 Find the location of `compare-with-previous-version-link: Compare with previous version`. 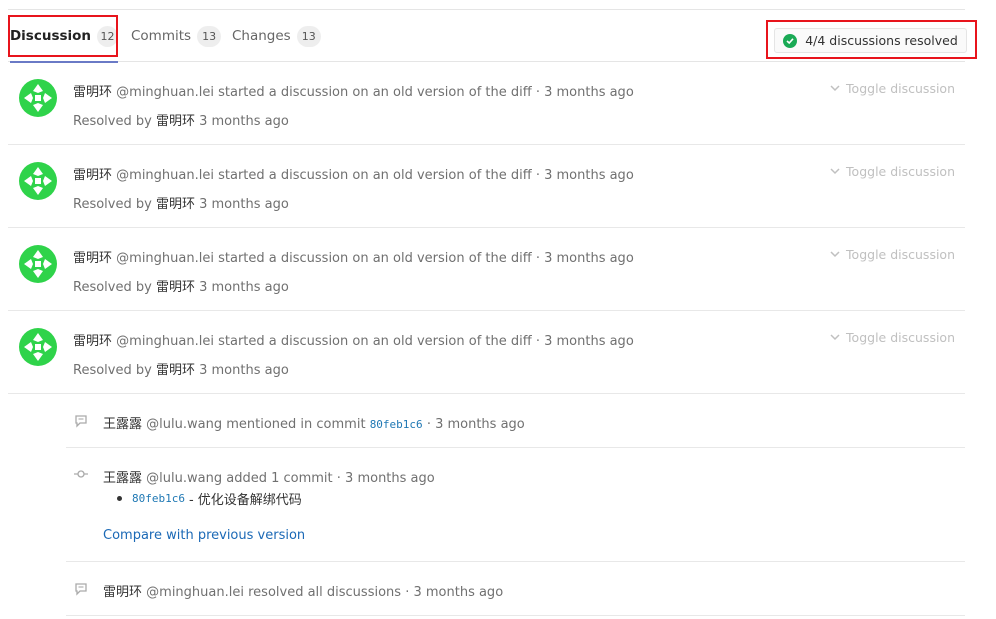

compare-with-previous-version-link: Compare with previous version is located at coordinates (204, 535).